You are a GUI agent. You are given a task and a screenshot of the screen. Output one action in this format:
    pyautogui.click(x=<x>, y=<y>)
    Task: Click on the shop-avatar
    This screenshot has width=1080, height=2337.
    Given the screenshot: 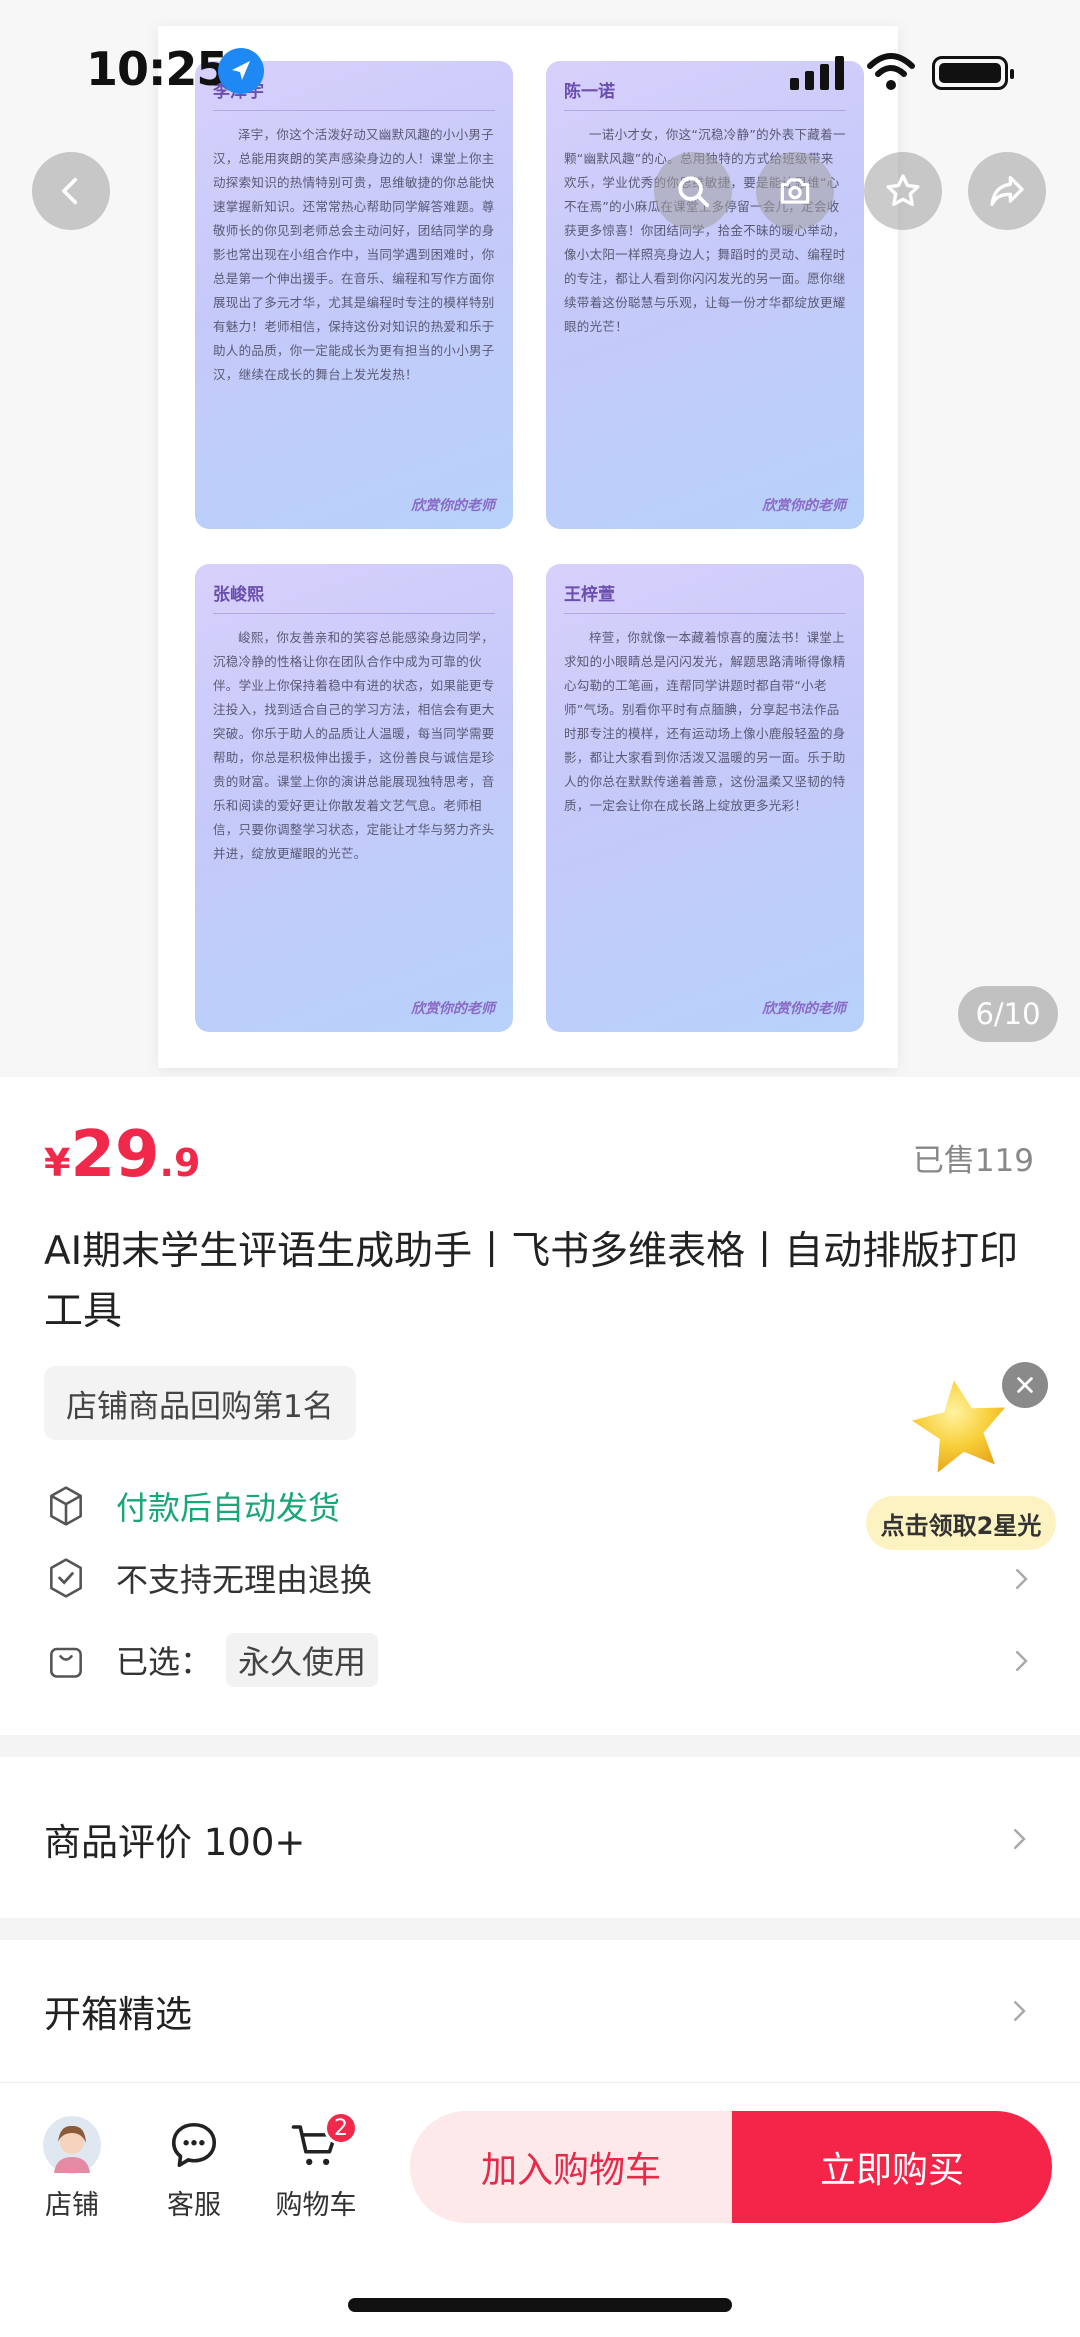 What is the action you would take?
    pyautogui.click(x=72, y=2145)
    